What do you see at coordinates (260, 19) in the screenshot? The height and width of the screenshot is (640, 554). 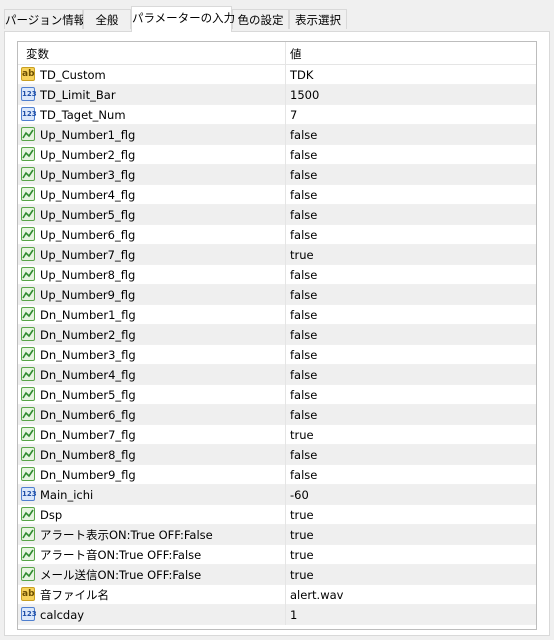 I see `tab-color-settings: 色の設定` at bounding box center [260, 19].